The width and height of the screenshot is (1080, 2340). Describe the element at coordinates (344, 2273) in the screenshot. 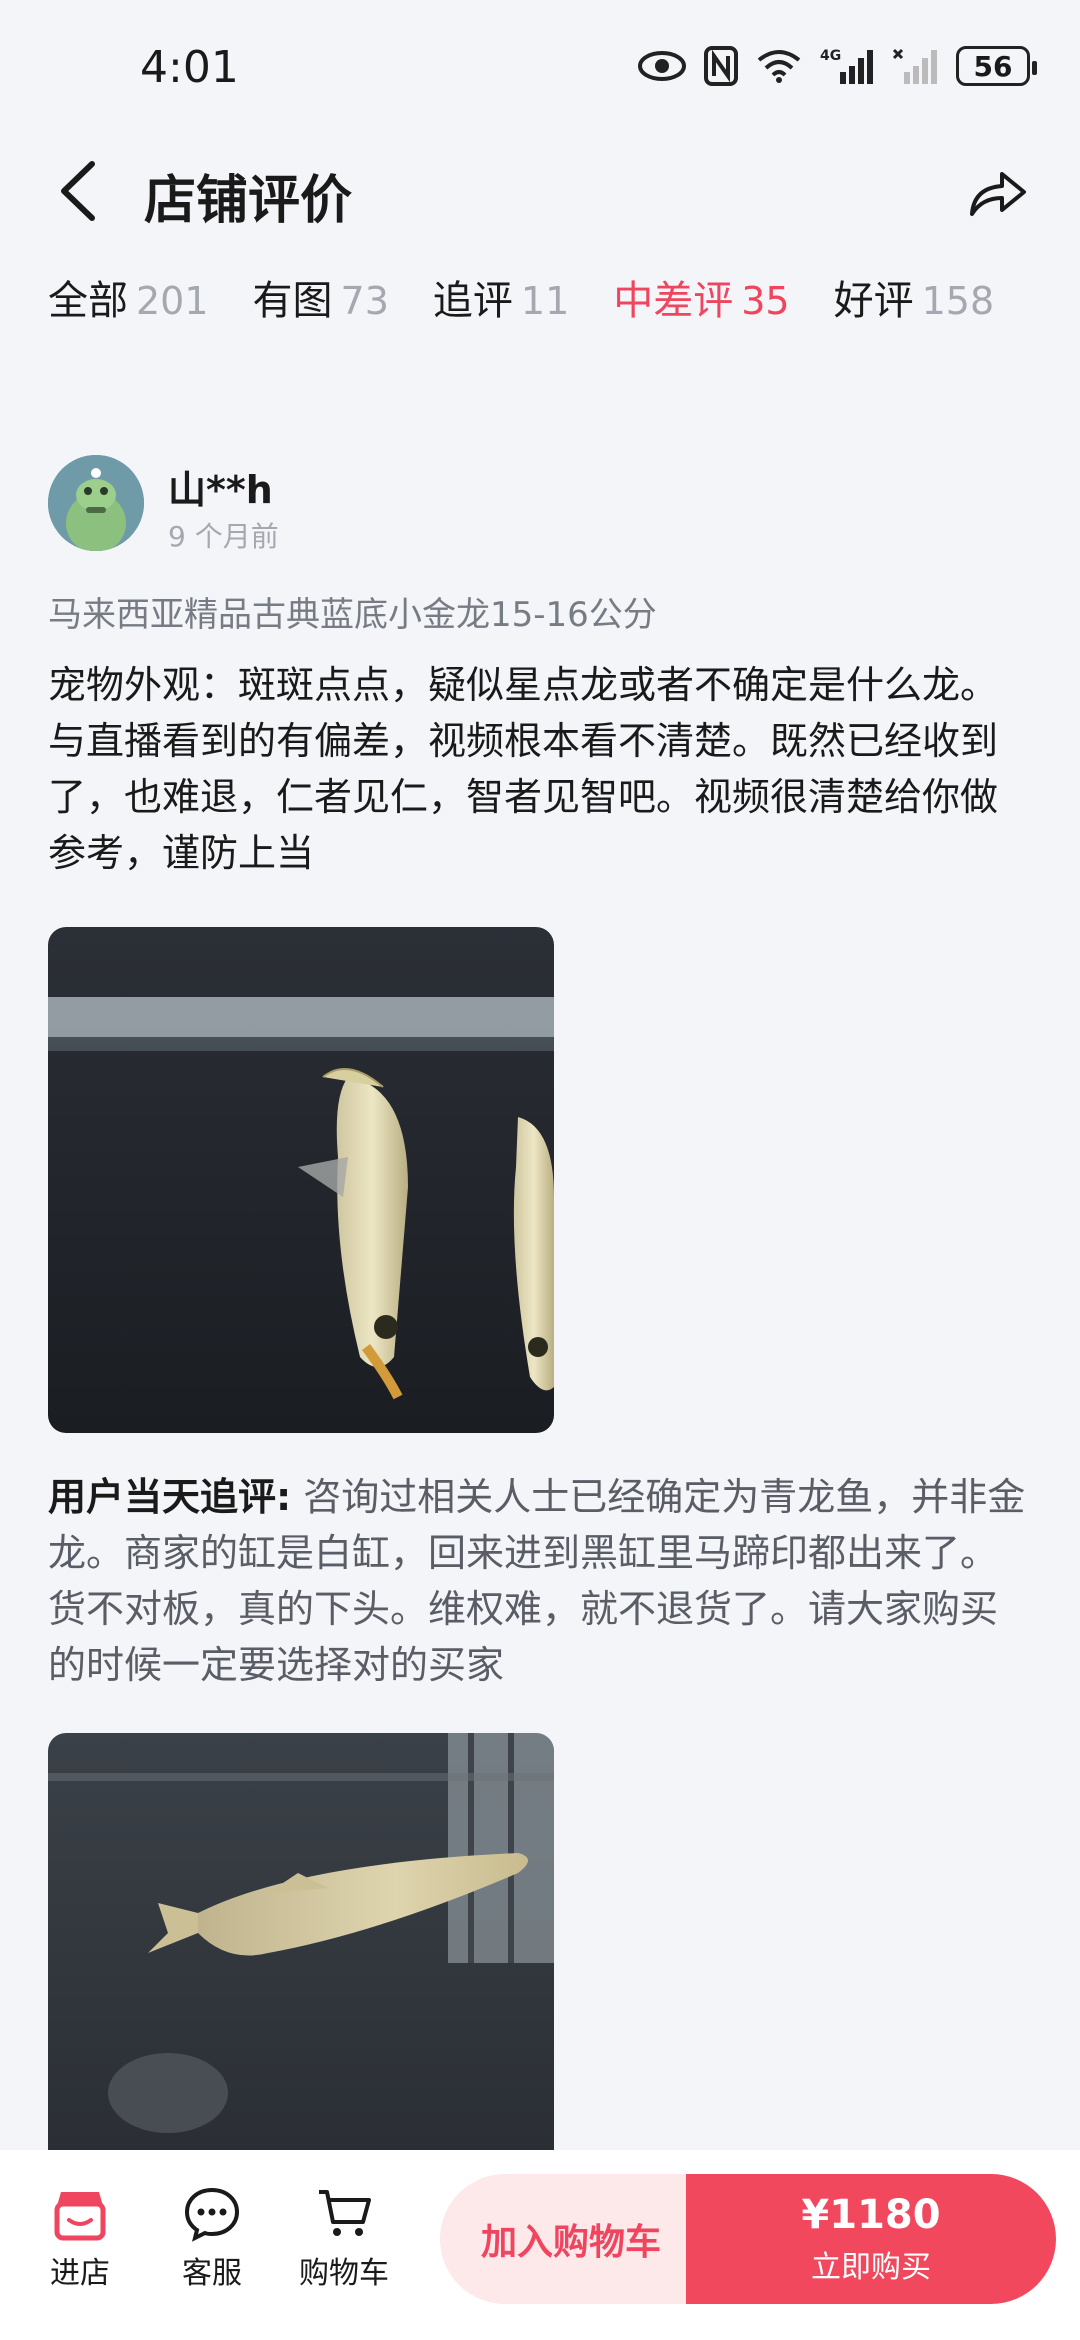

I see `cart-label: 购物车` at that location.